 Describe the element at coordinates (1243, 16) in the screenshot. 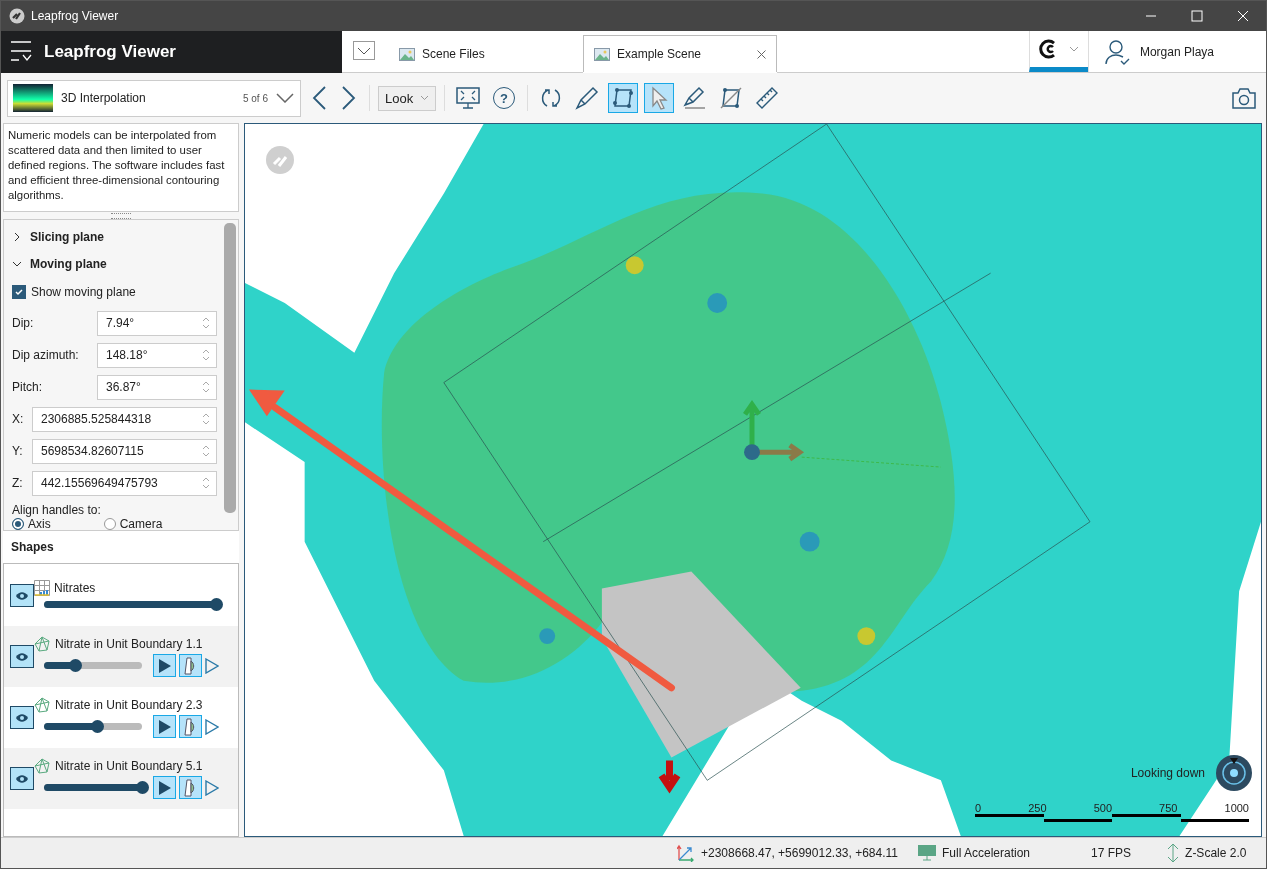

I see `close-icon` at that location.